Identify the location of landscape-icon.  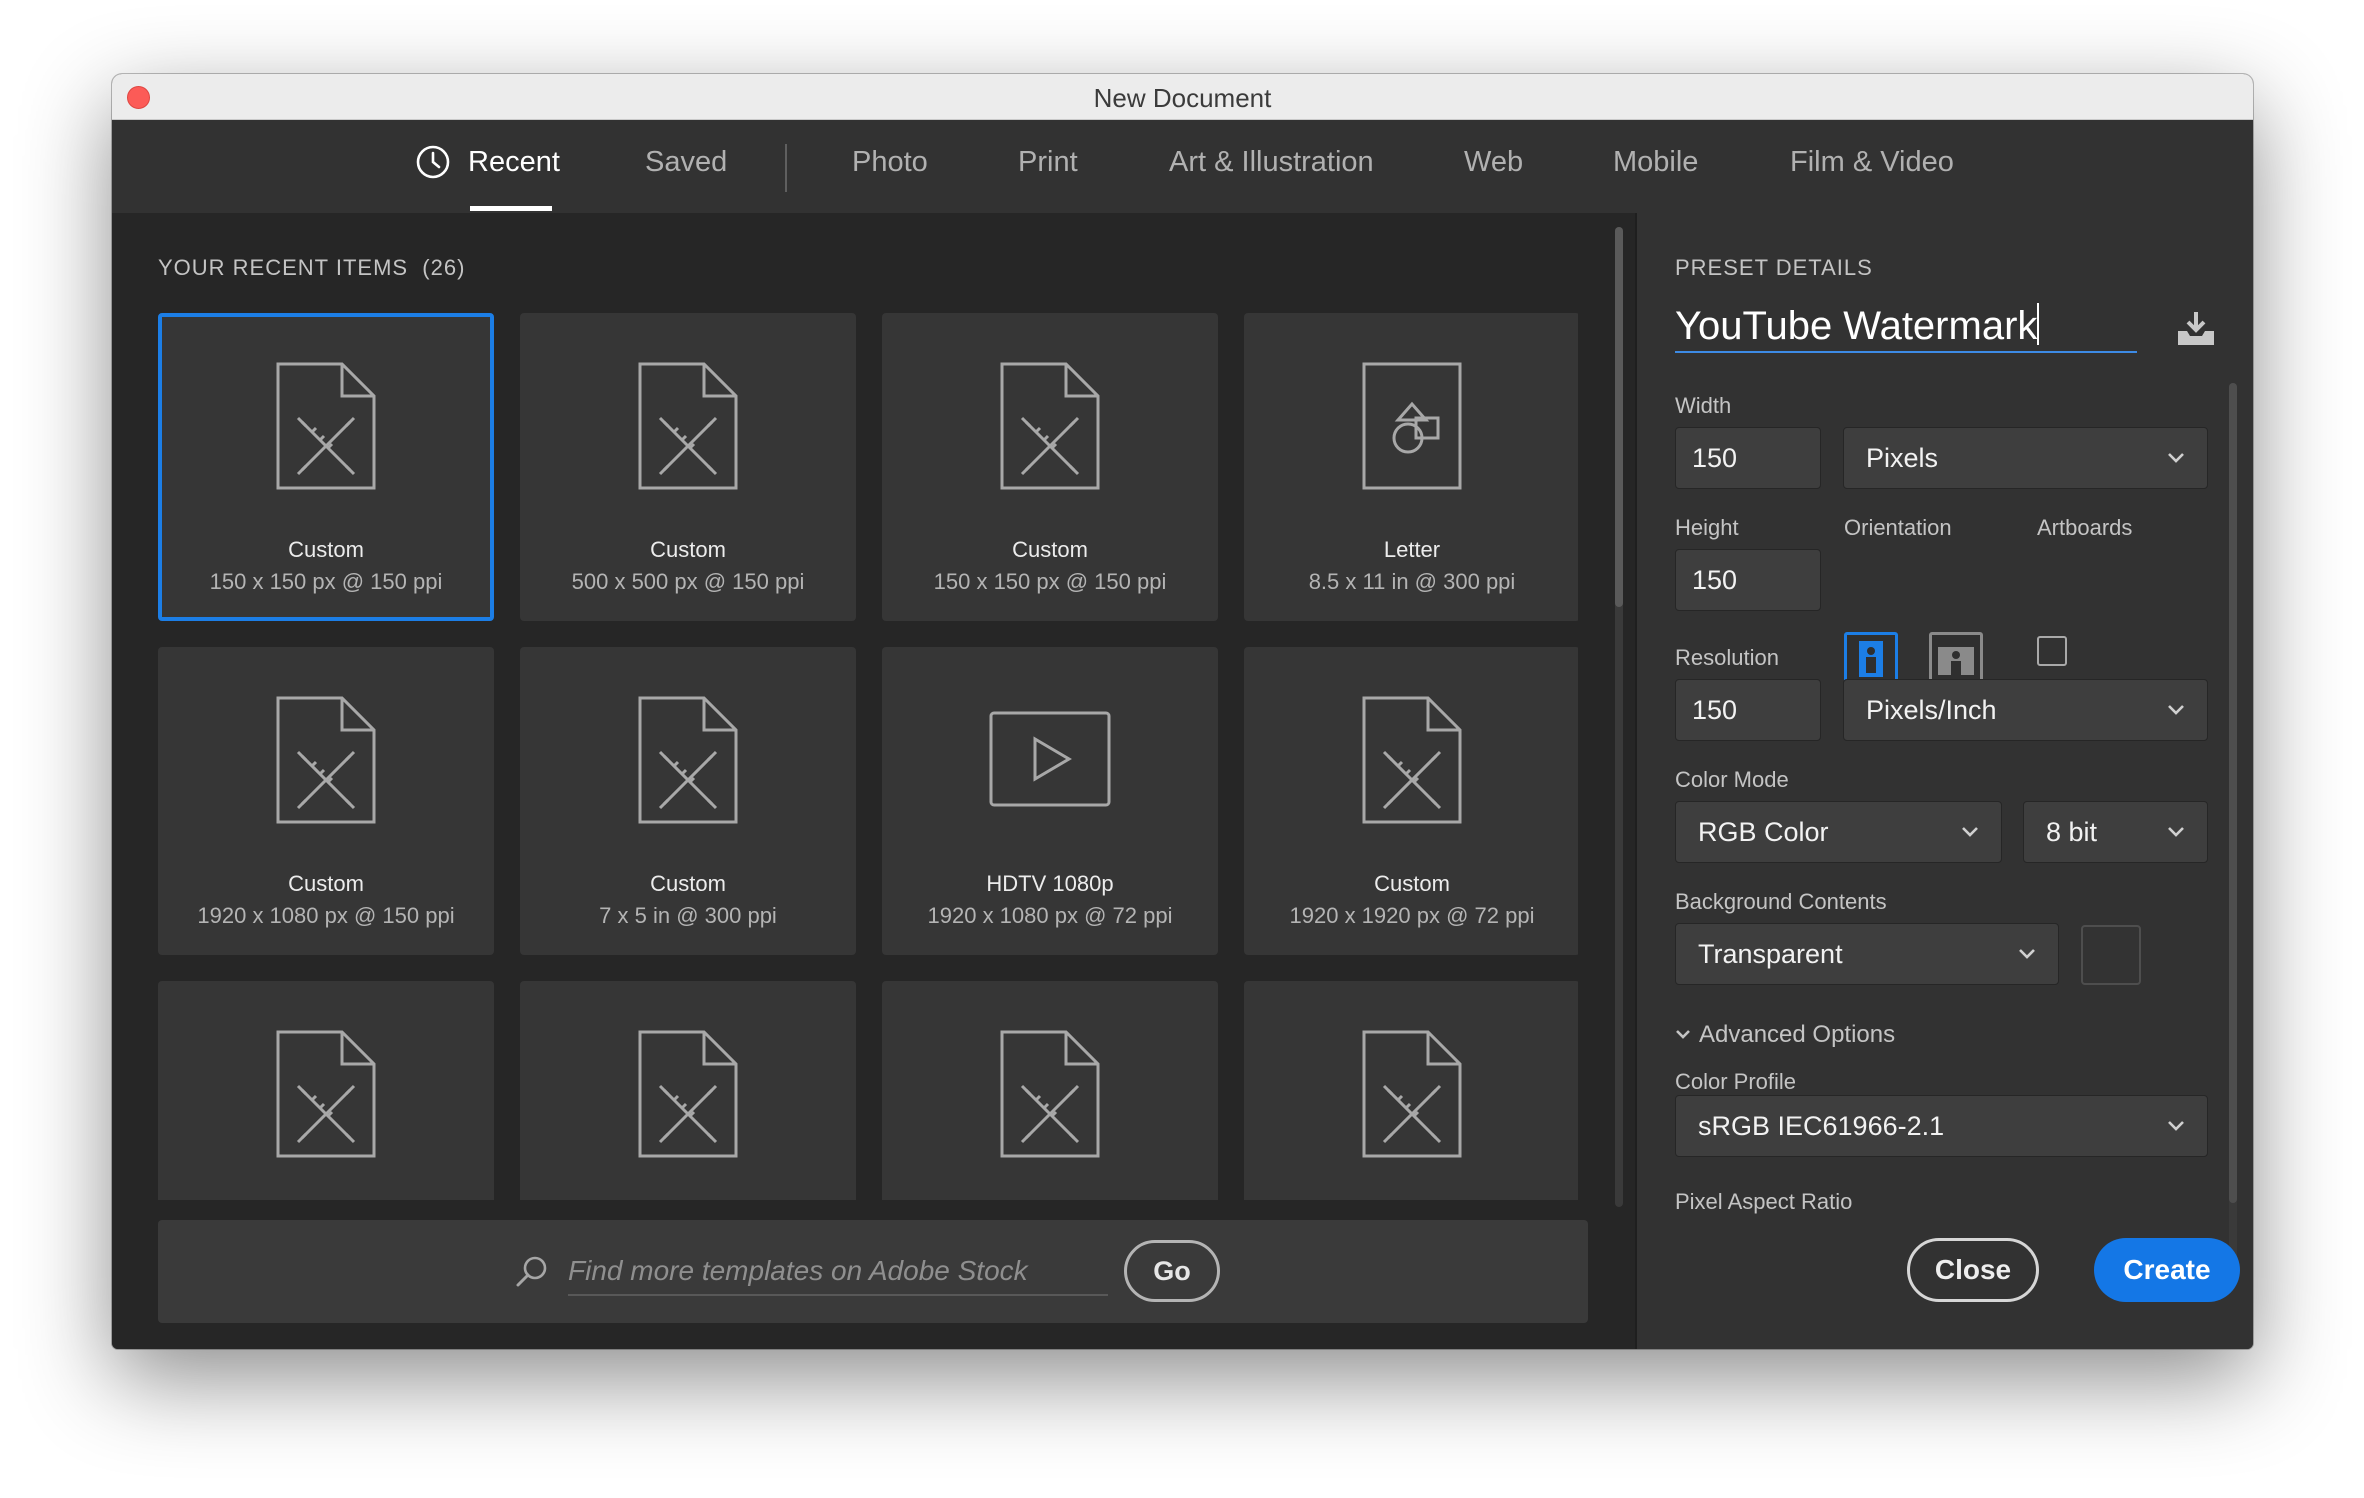
(1956, 661).